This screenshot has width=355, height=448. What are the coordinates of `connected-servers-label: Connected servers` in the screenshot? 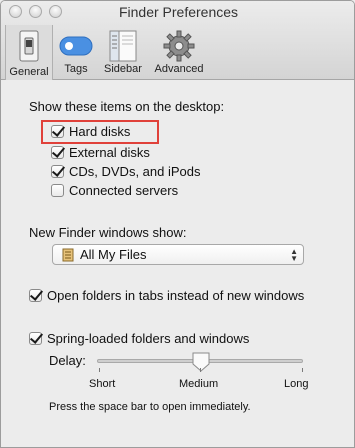 It's located at (124, 190).